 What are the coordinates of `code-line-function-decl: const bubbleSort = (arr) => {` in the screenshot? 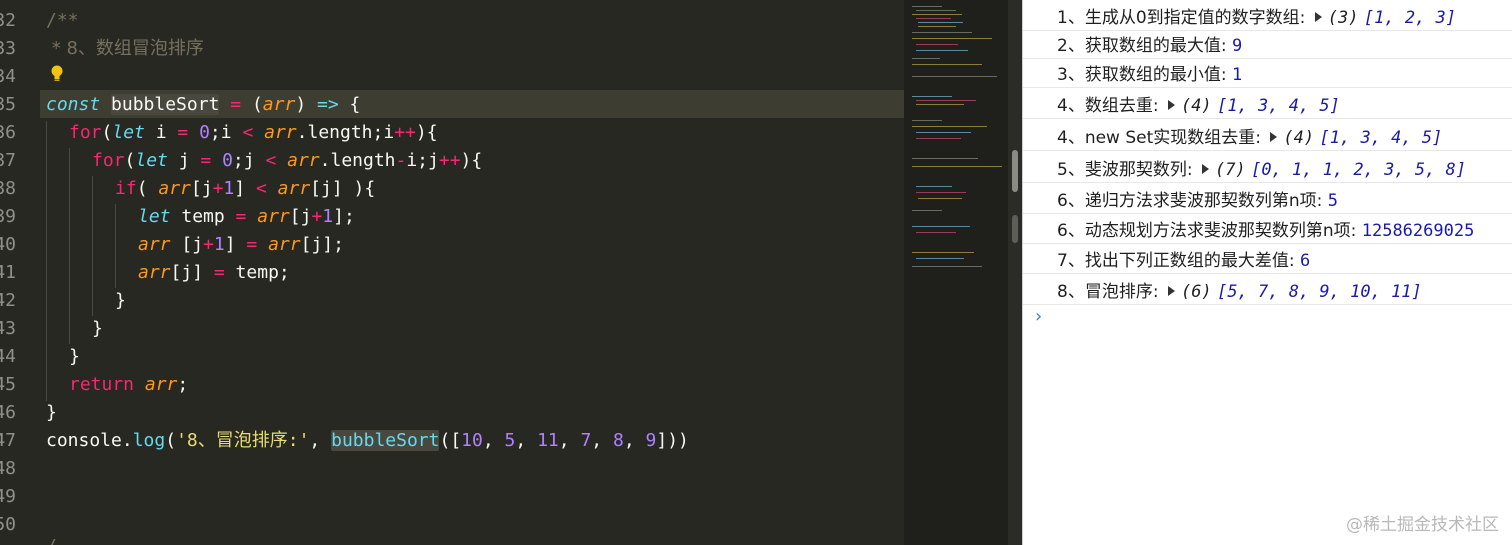 It's located at (203, 104).